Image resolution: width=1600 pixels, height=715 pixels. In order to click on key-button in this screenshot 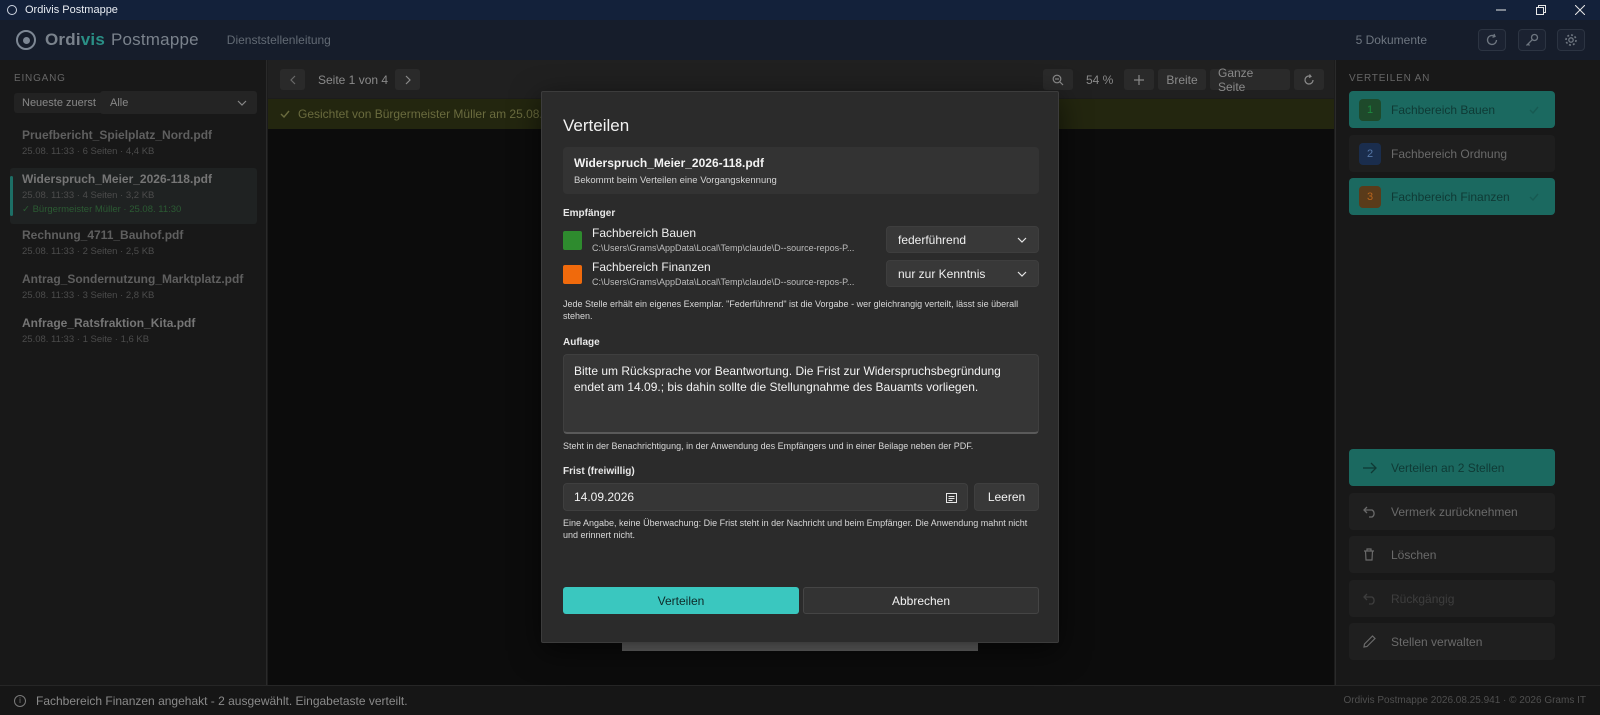, I will do `click(1532, 40)`.